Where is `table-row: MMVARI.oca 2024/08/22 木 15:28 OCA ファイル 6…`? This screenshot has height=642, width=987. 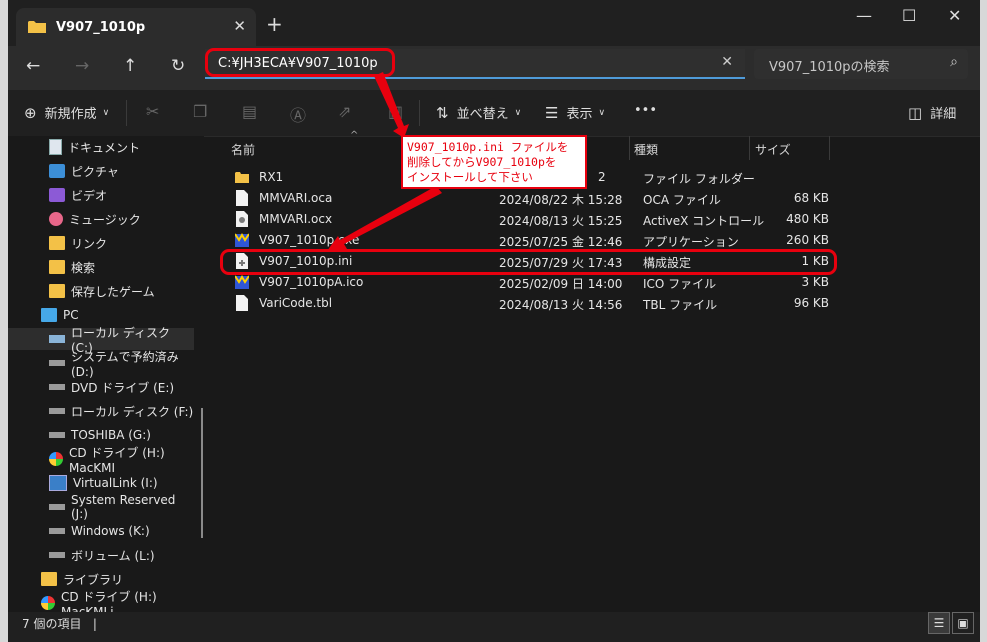
table-row: MMVARI.oca 2024/08/22 木 15:28 OCA ファイル 6… is located at coordinates (530, 198).